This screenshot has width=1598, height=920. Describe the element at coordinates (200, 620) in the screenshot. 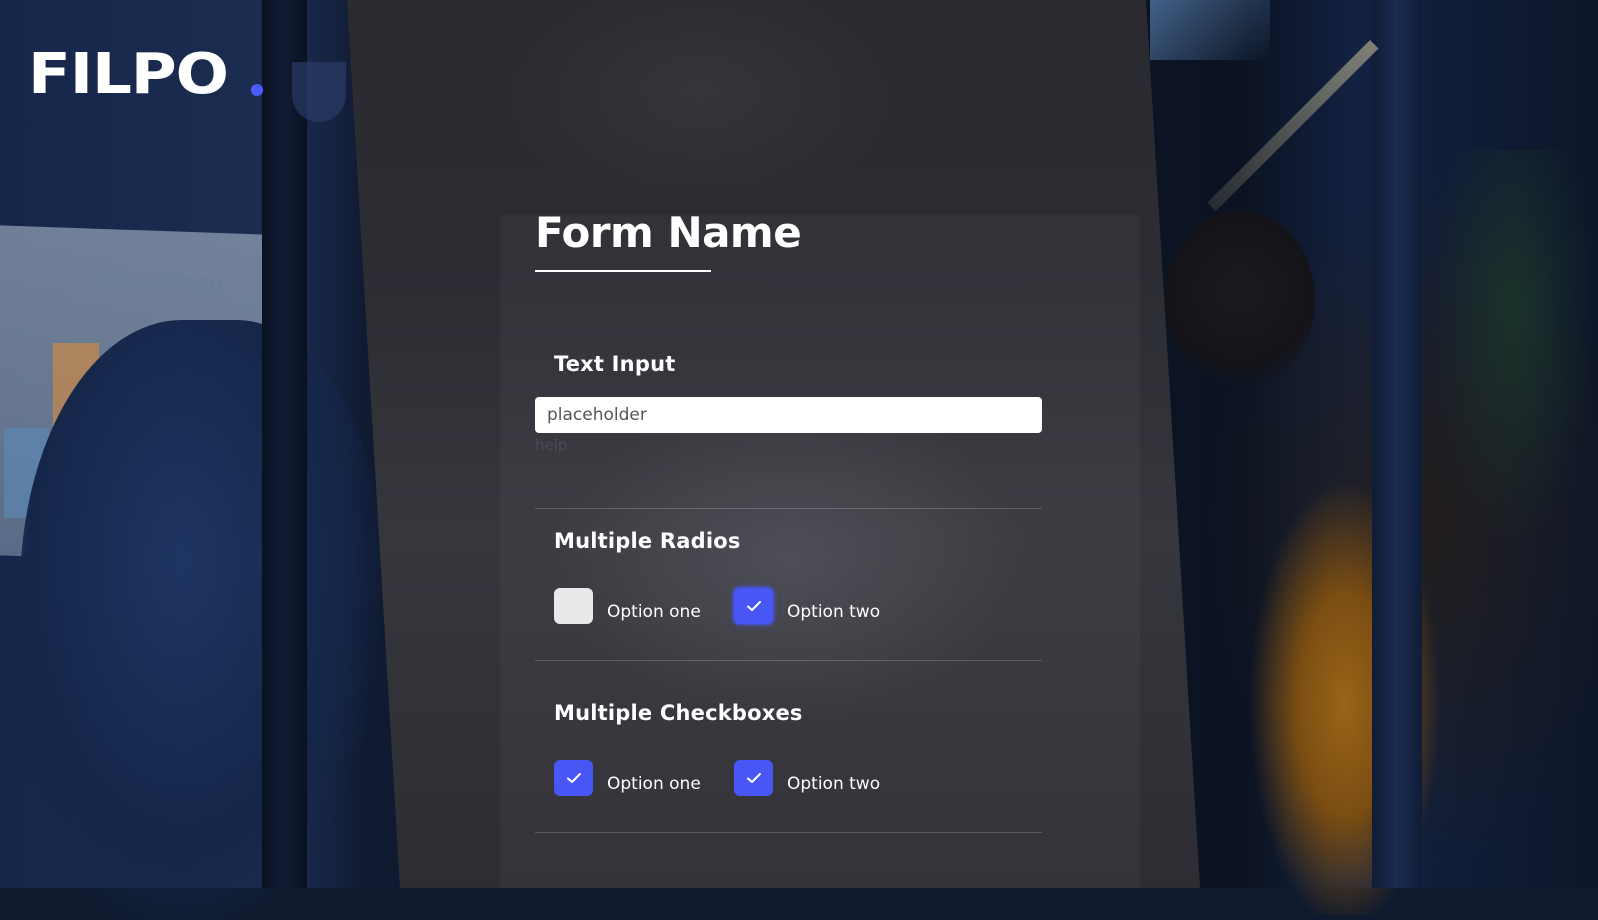

I see `background-person` at that location.